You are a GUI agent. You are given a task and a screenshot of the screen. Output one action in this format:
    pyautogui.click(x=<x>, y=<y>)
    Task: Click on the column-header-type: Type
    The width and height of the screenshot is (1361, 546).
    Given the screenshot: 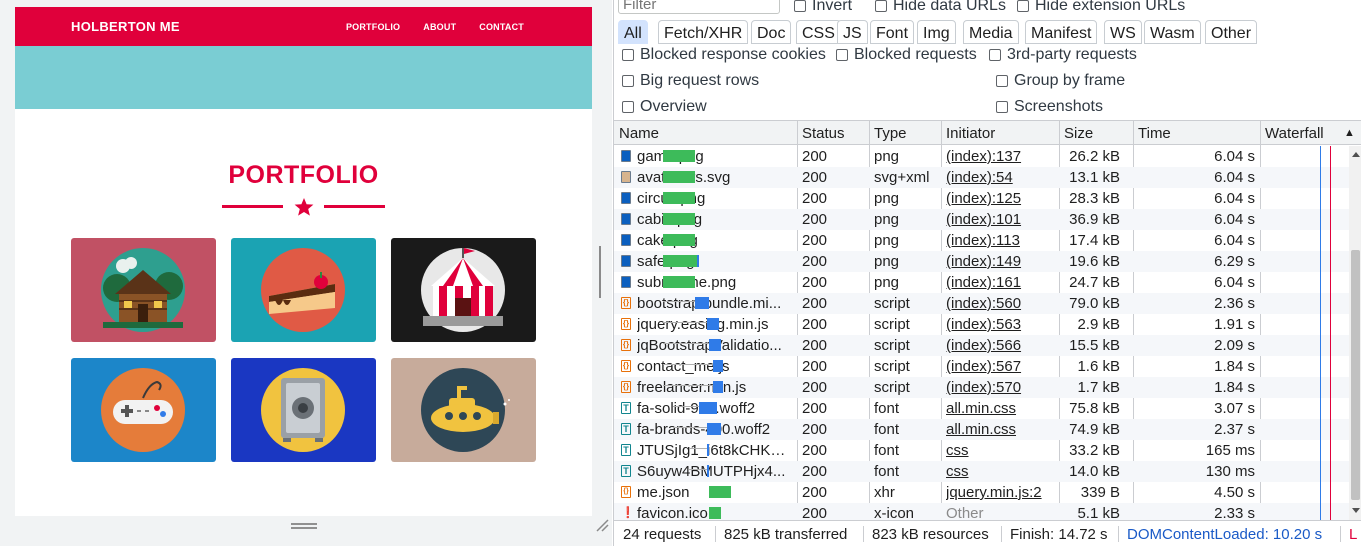 What is the action you would take?
    pyautogui.click(x=890, y=133)
    